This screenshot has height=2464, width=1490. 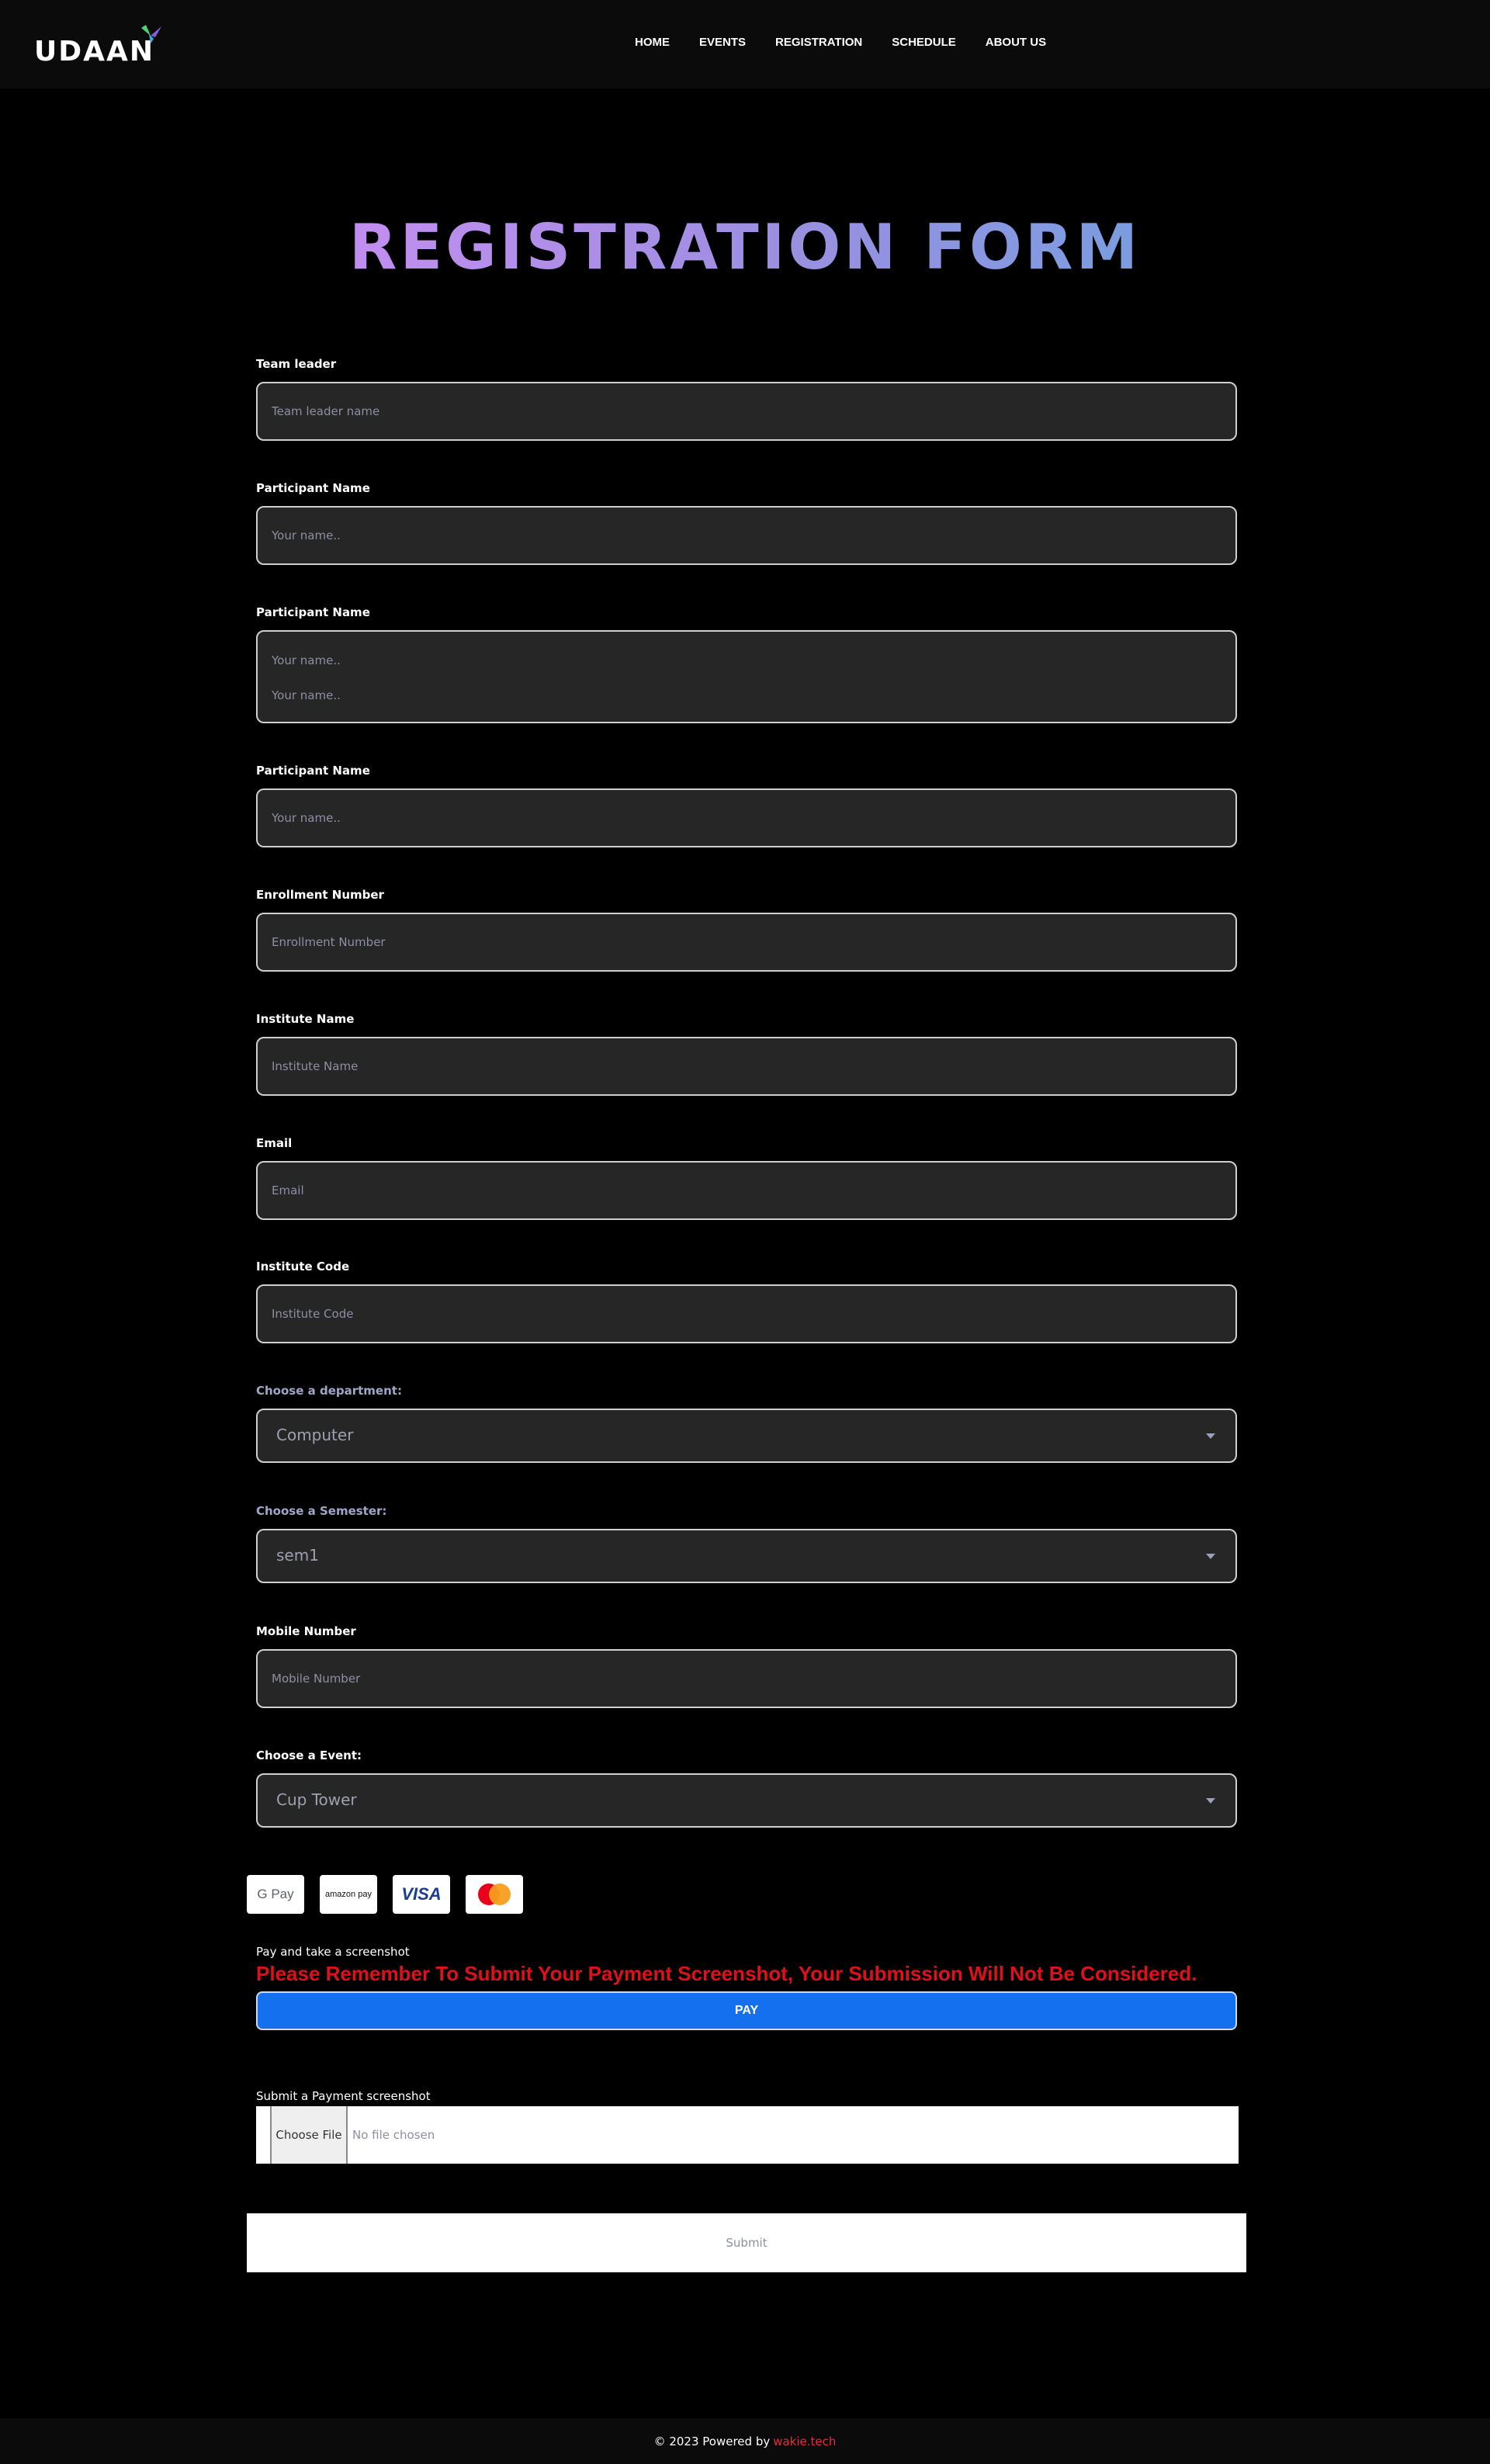 I want to click on institute-name-field: Institute Name, so click(x=746, y=1054).